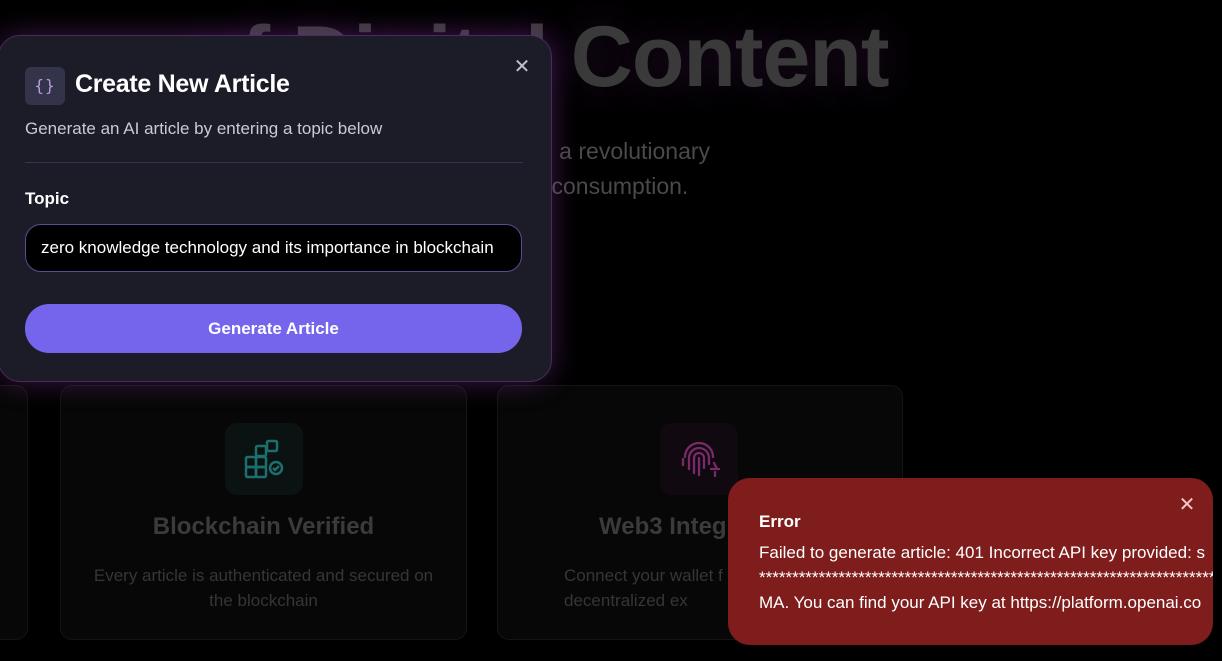  Describe the element at coordinates (690, 169) in the screenshot. I see `hero-subtitle: e a revolutionary l consumption.` at that location.